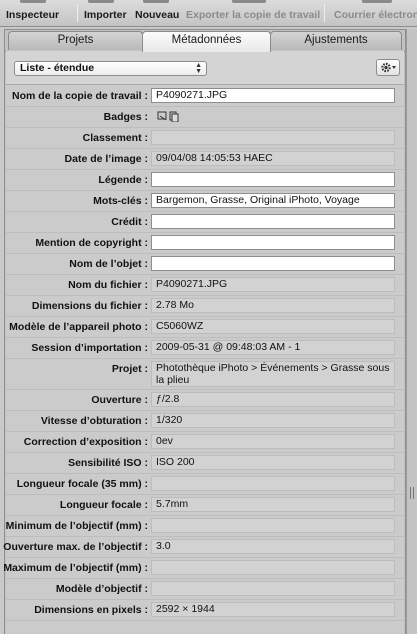 This screenshot has width=417, height=634. I want to click on metadata-row: Mention de copyright :, so click(205, 243).